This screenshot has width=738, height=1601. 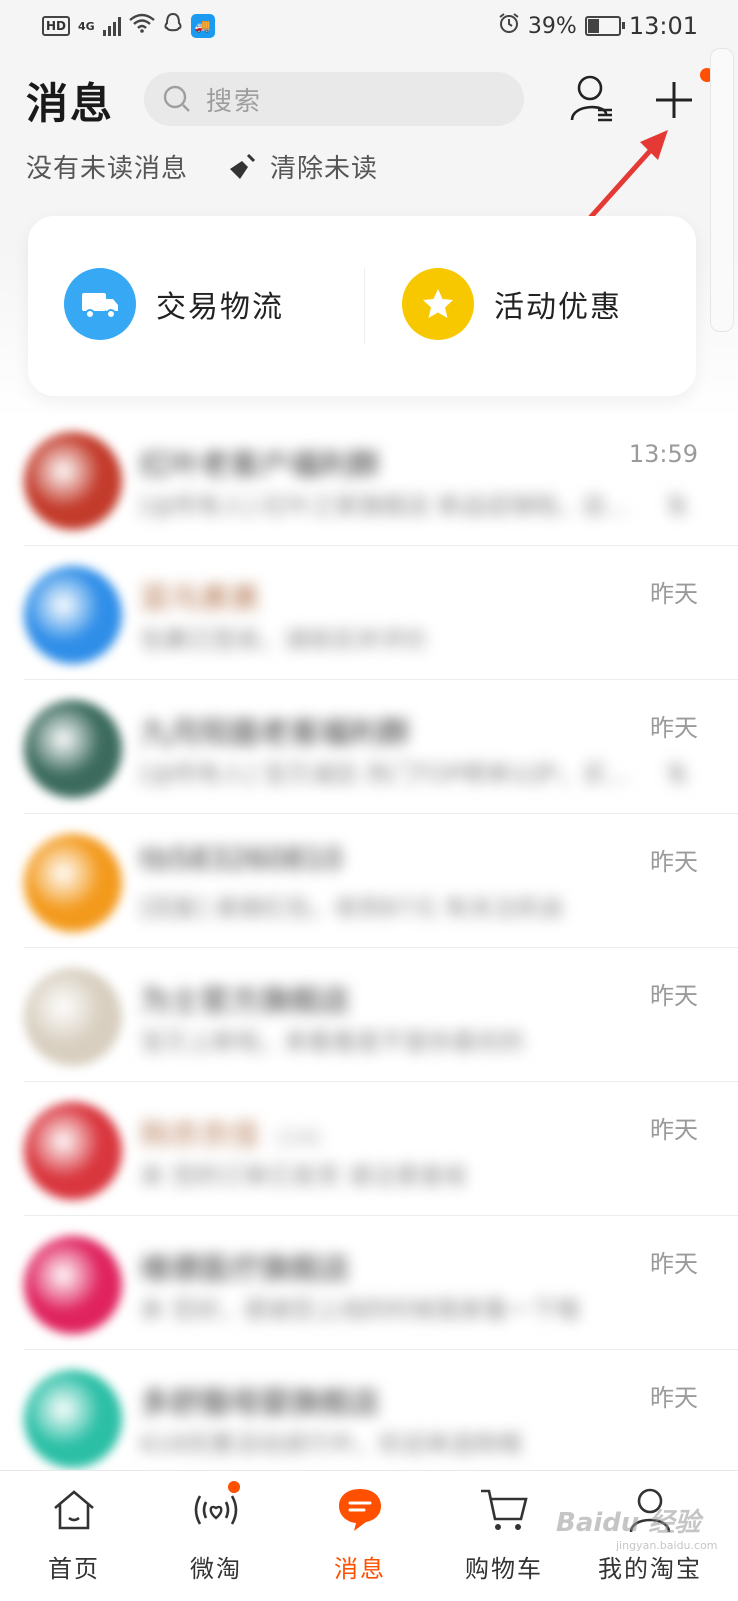 I want to click on conversation-item: 菜鸟裹裹 包裹已签收，请核实并评价 昨天, so click(x=369, y=613).